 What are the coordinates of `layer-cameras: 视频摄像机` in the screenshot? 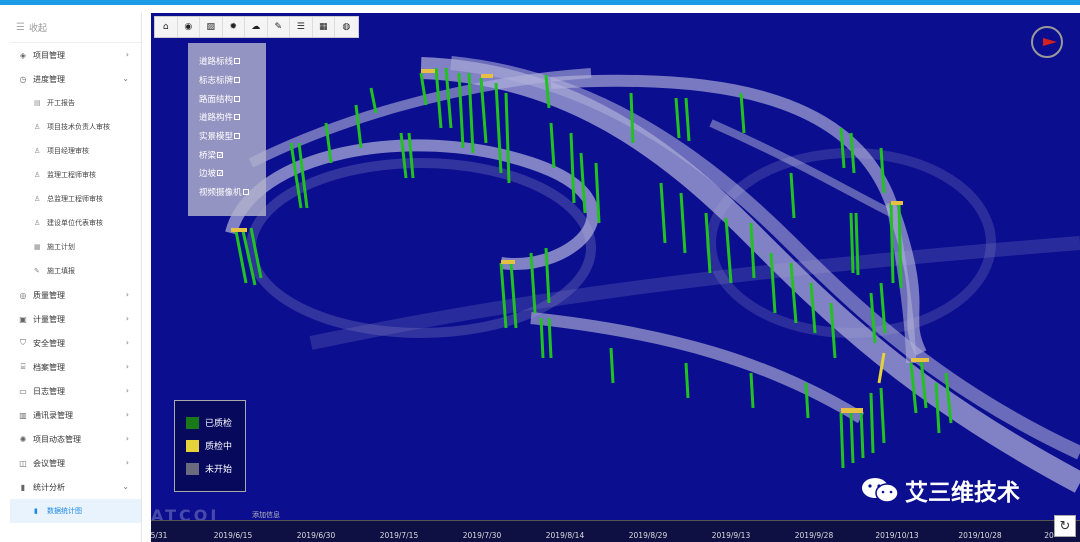 It's located at (227, 192).